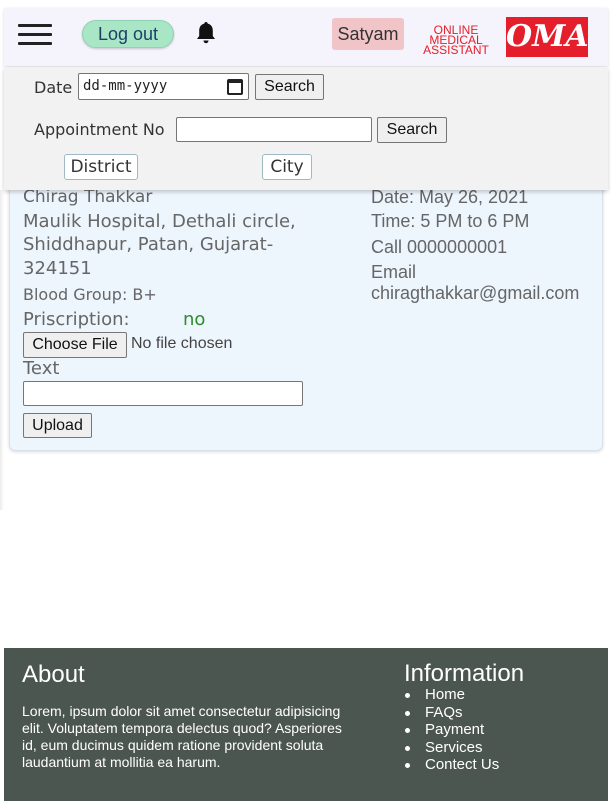  Describe the element at coordinates (235, 87) in the screenshot. I see `calendar-icon` at that location.